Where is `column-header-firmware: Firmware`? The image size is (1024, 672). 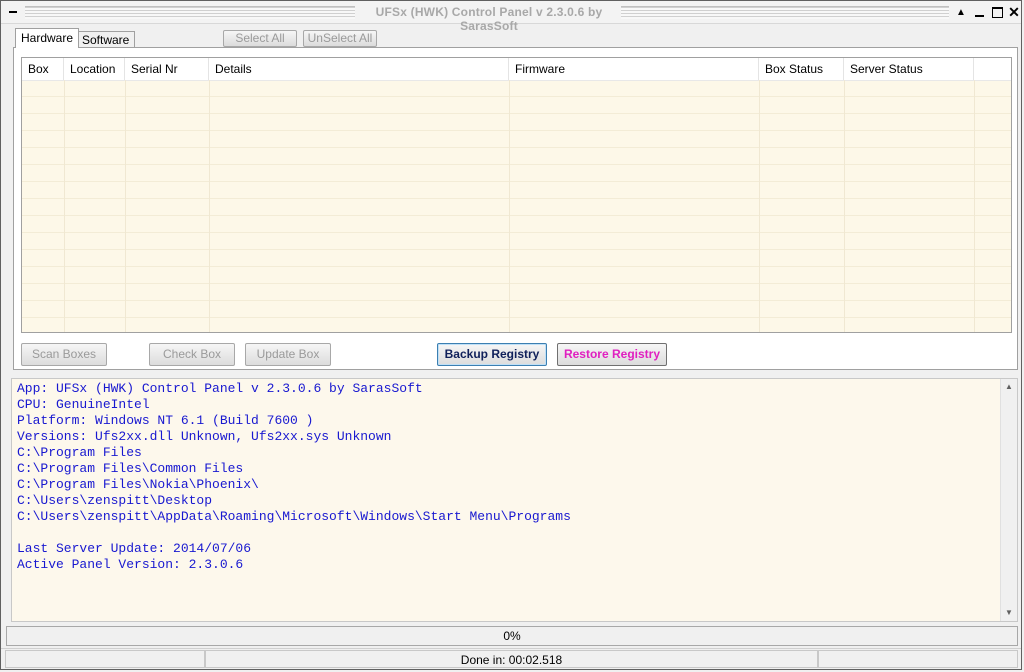
column-header-firmware: Firmware is located at coordinates (634, 69).